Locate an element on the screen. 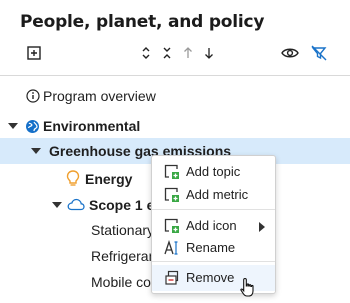  rename-icon is located at coordinates (172, 247).